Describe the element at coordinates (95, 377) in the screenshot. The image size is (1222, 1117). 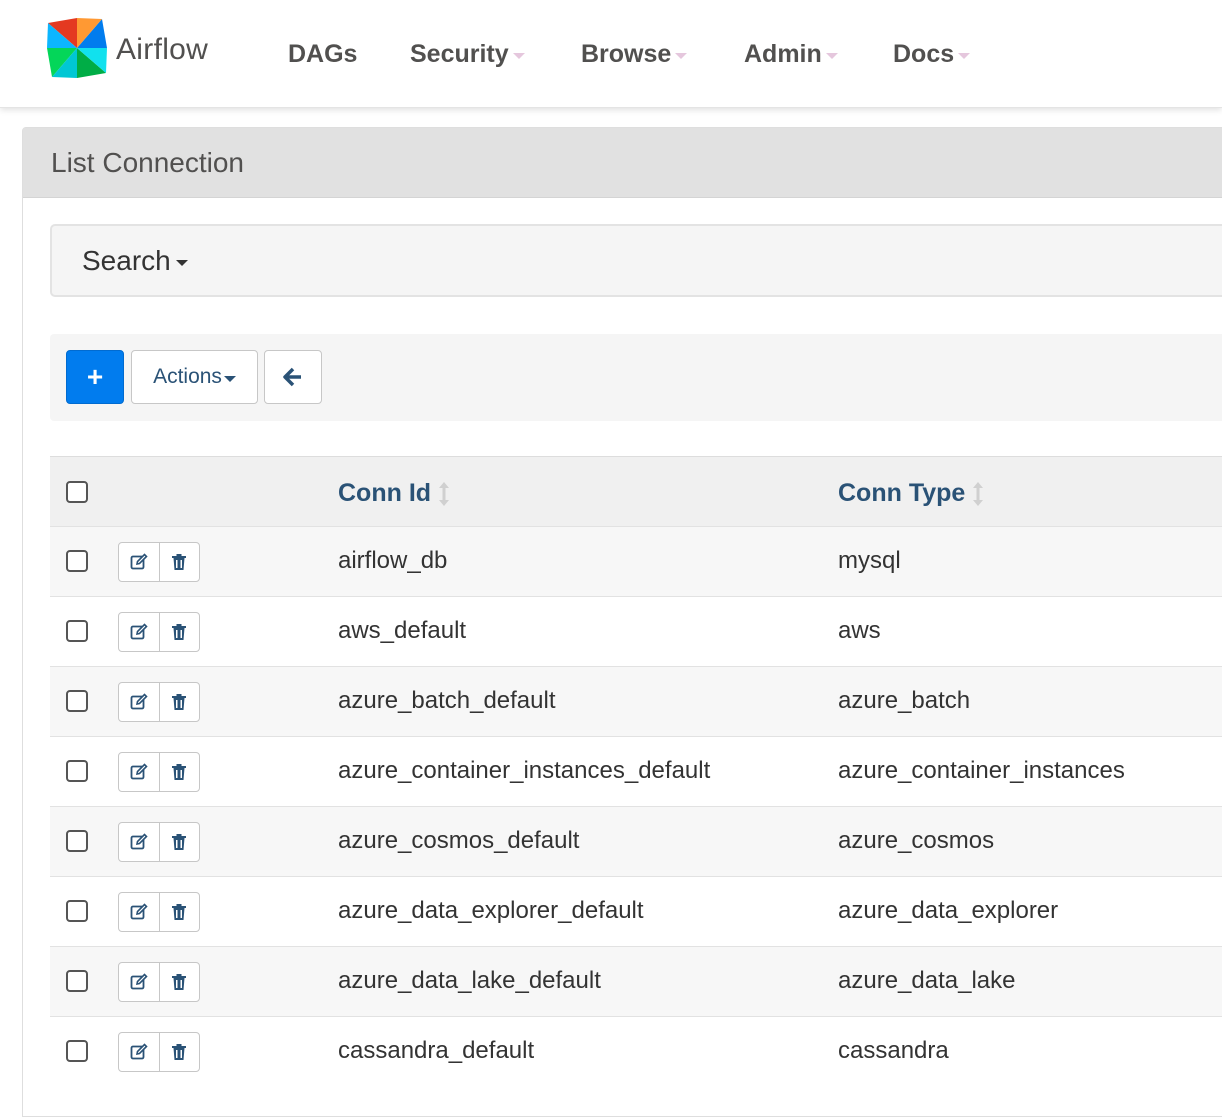
I see `add-record-button: +` at that location.